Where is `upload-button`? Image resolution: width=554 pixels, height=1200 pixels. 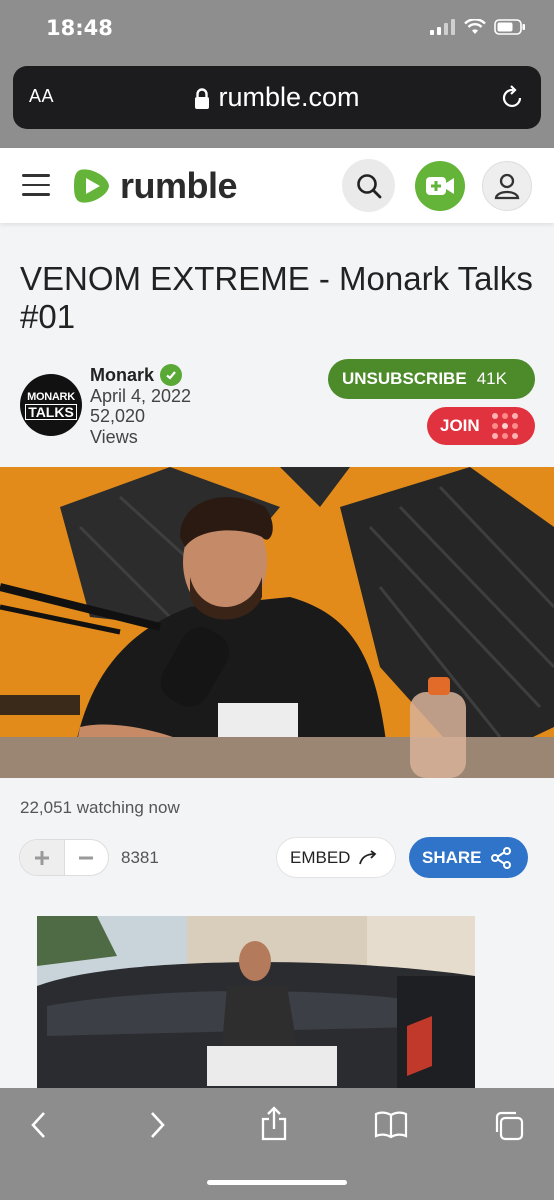
upload-button is located at coordinates (440, 186).